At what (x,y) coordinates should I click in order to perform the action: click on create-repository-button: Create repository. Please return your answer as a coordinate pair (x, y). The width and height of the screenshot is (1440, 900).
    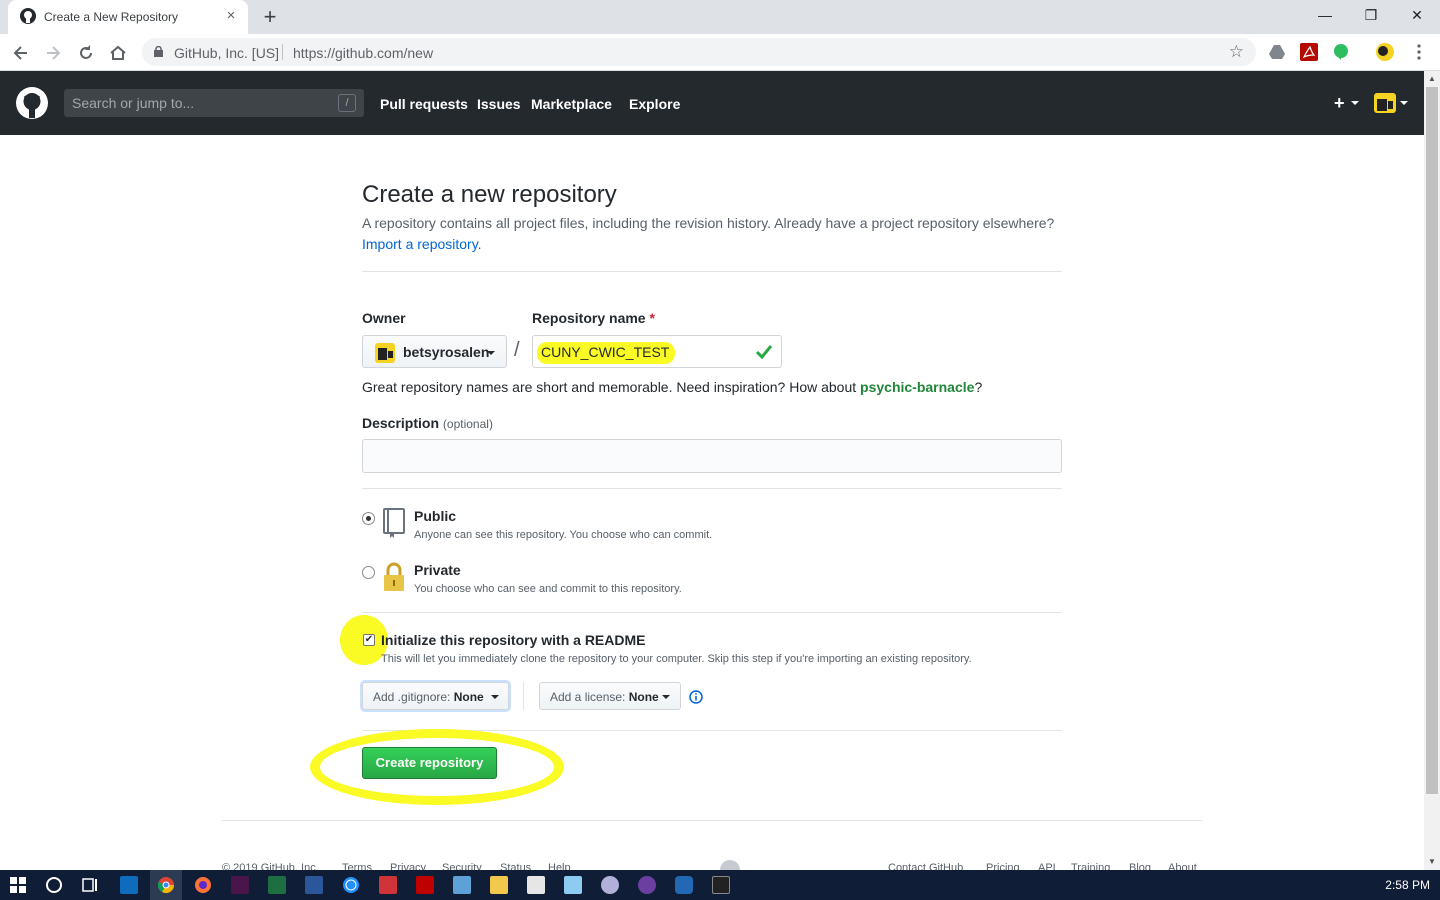
    Looking at the image, I should click on (429, 763).